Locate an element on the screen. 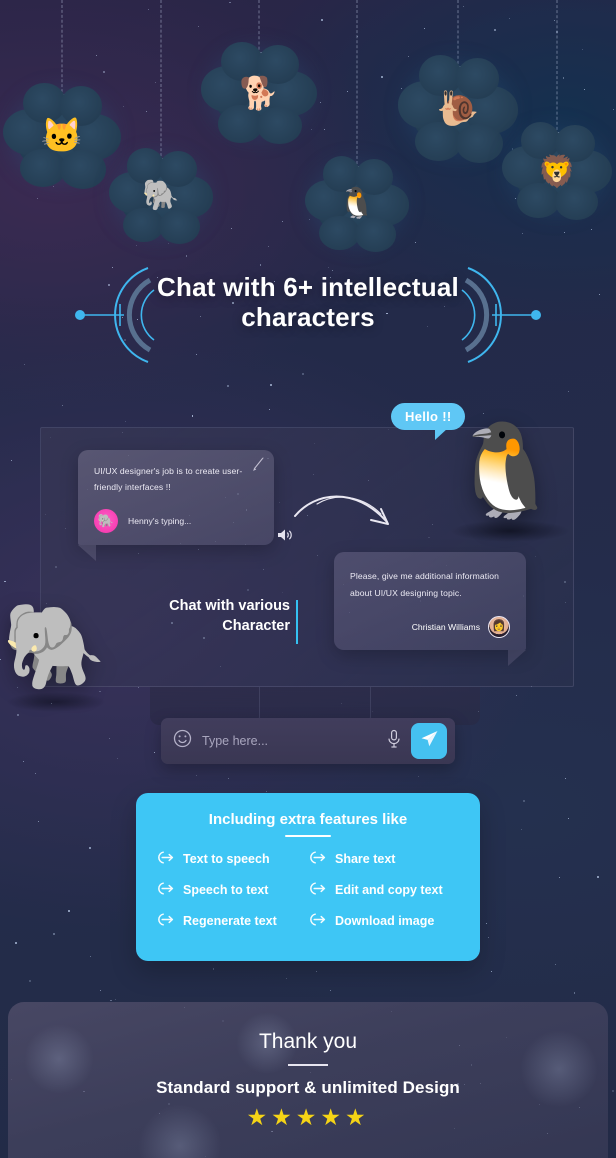 This screenshot has width=616, height=1158. user-photo-avatar-icon: 👩 is located at coordinates (499, 626).